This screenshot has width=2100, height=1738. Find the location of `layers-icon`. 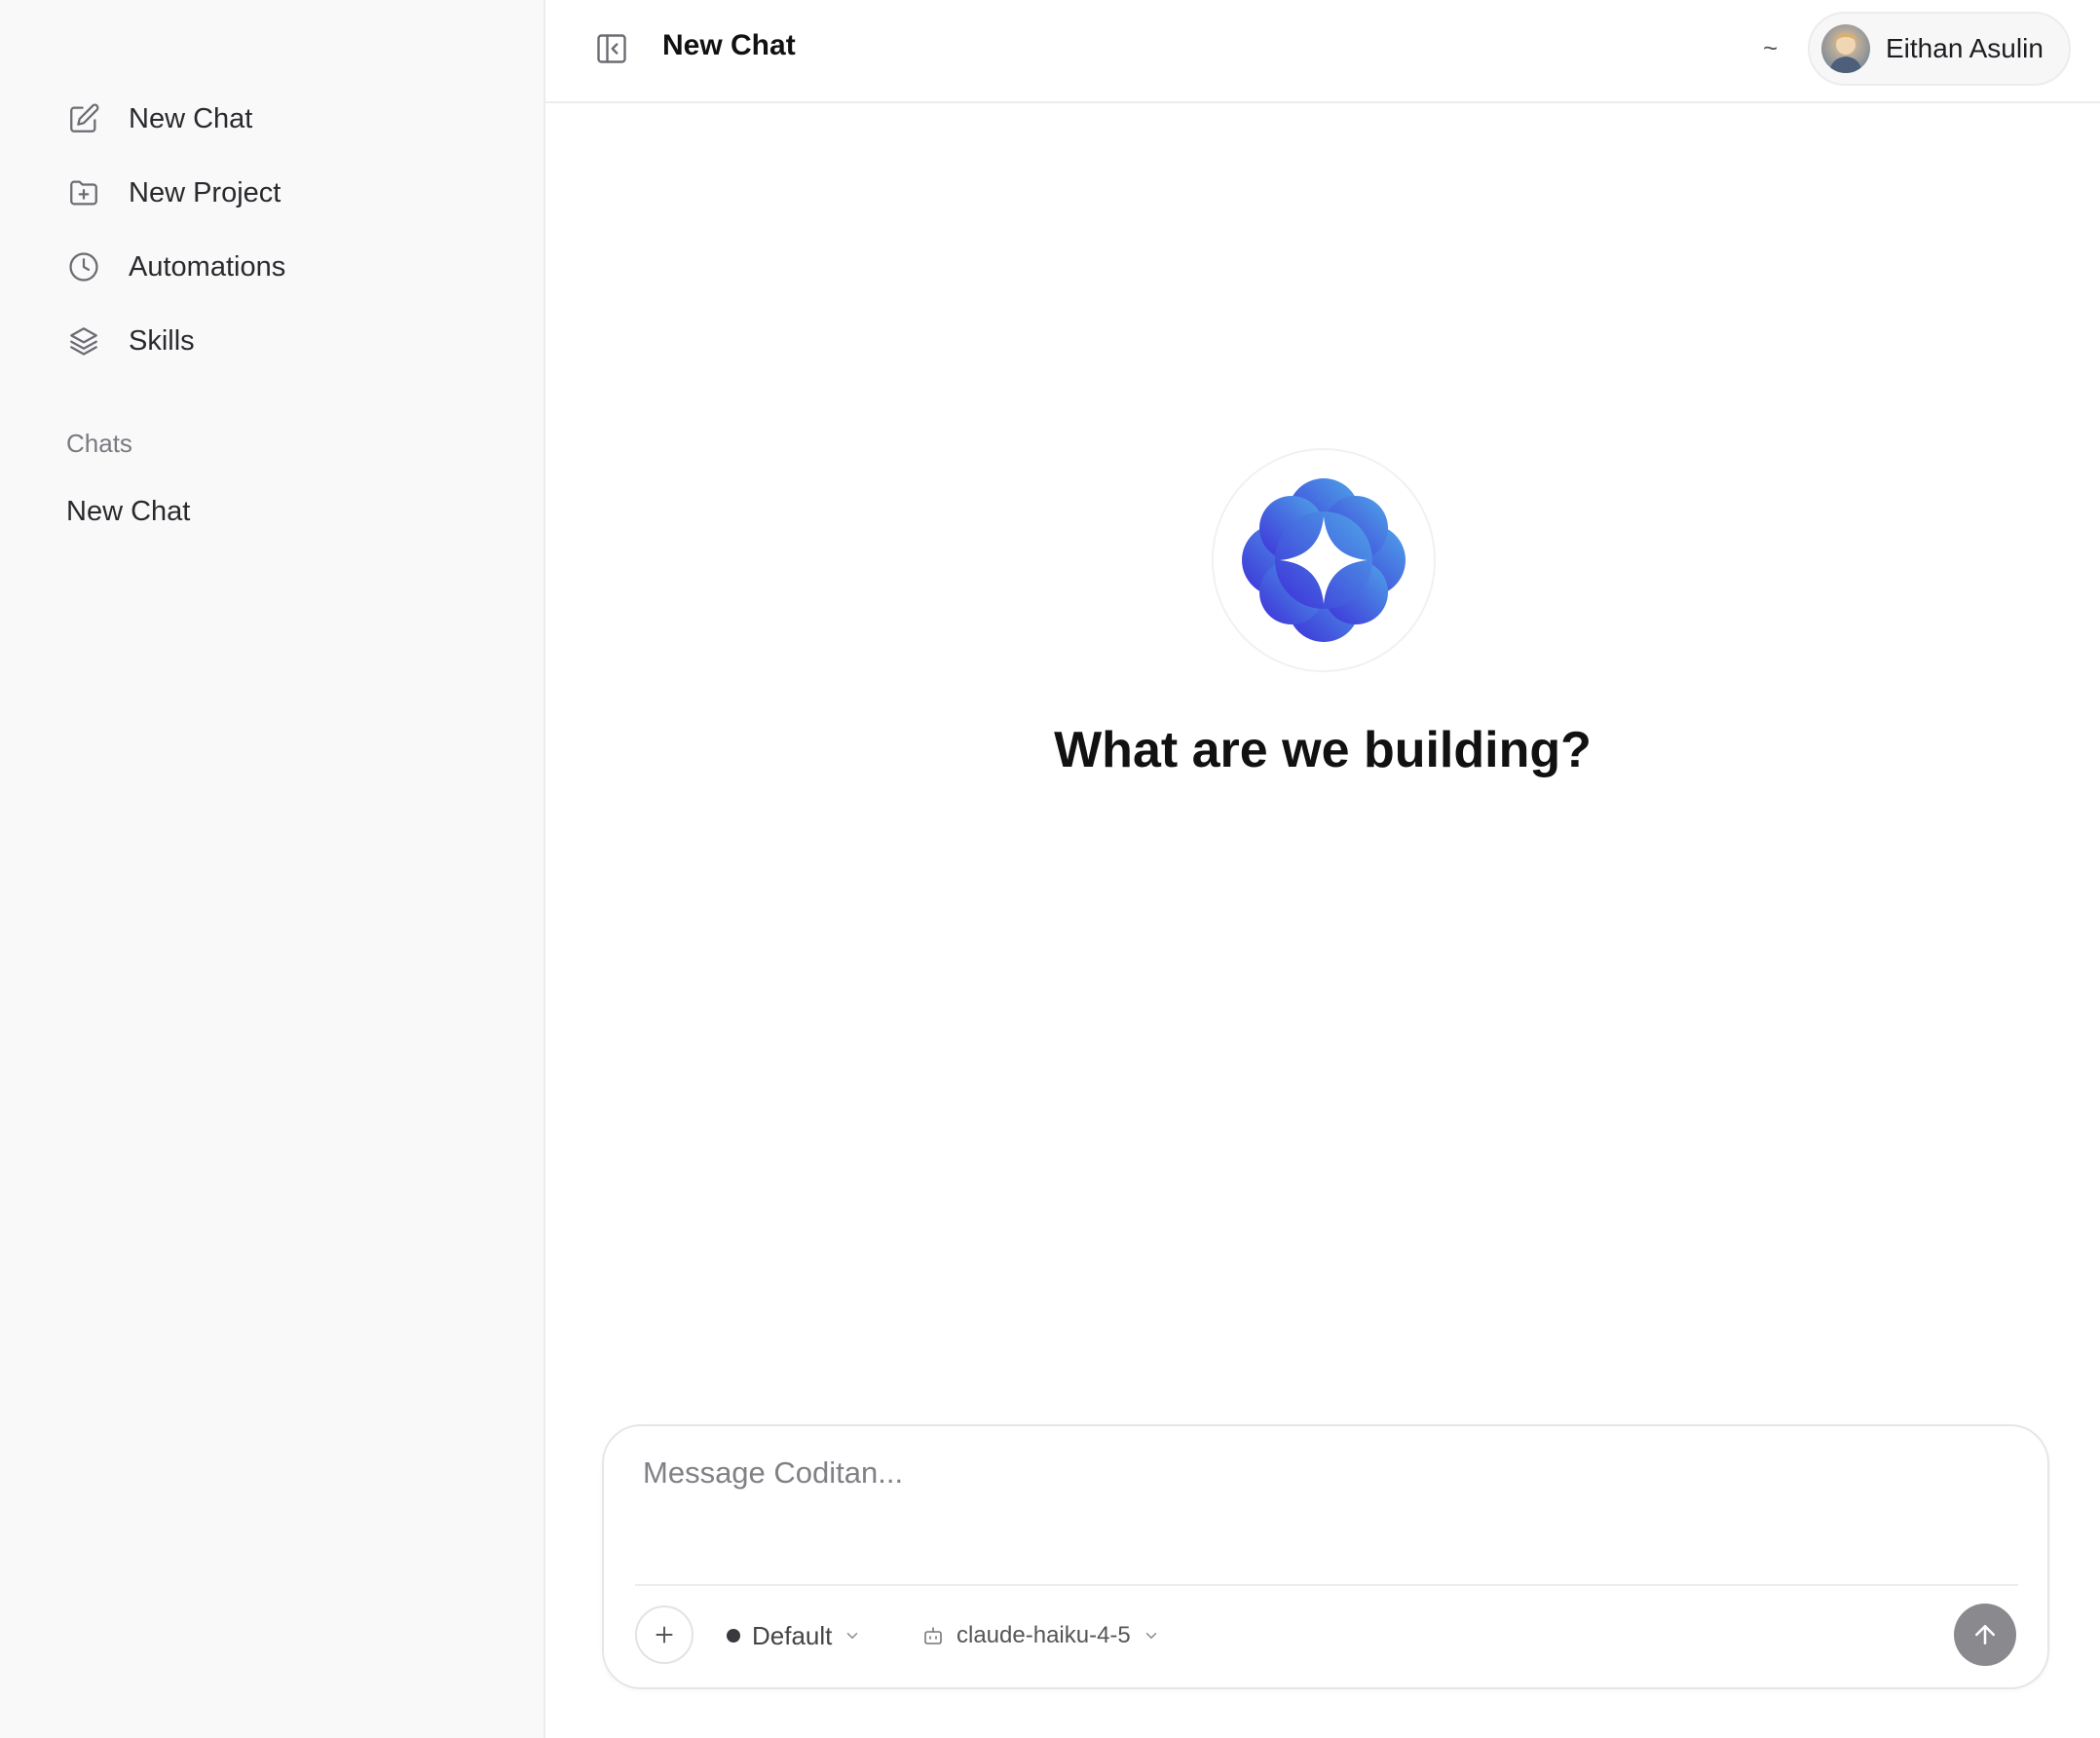

layers-icon is located at coordinates (83, 341).